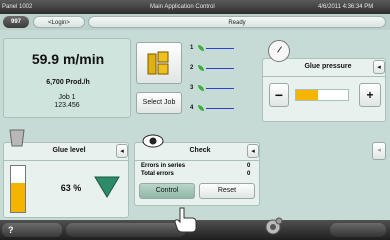  I want to click on speed-value: 59.9 m/min, so click(68, 59).